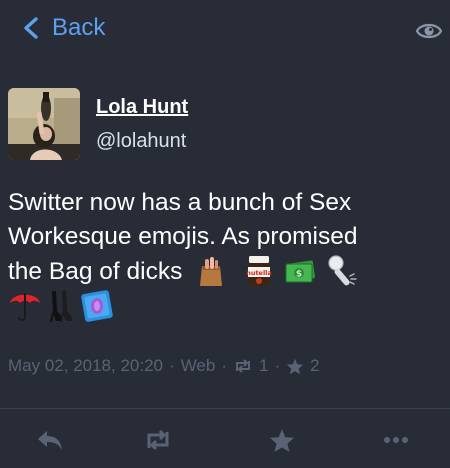 Image resolution: width=450 pixels, height=468 pixels. Describe the element at coordinates (198, 365) in the screenshot. I see `status-application: Web` at that location.